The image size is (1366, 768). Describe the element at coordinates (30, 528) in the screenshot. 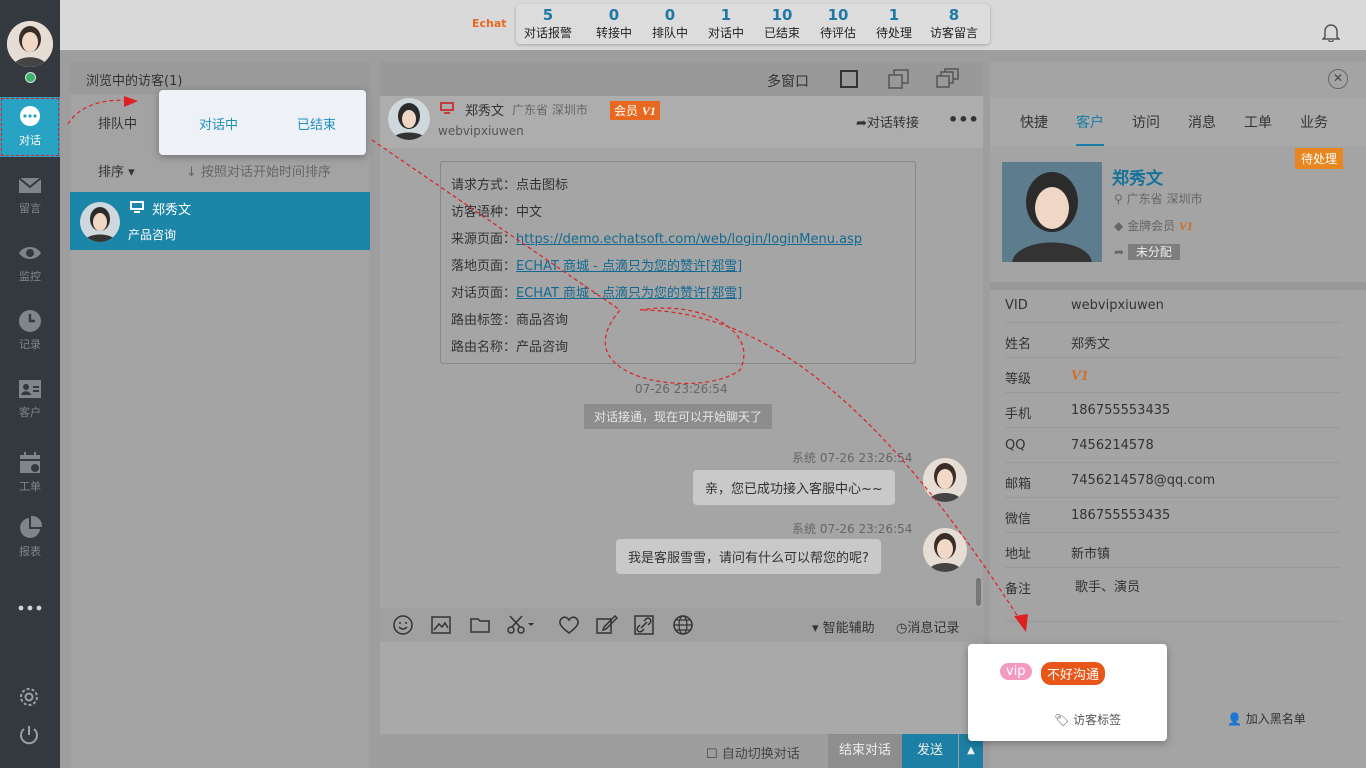

I see `pie-chart-icon` at that location.